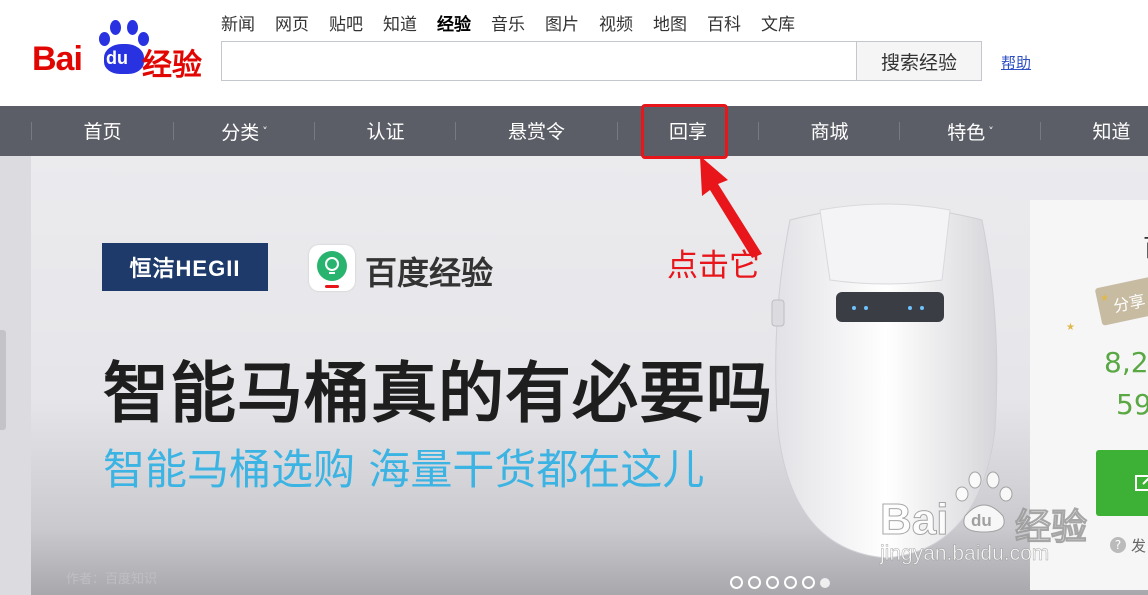  Describe the element at coordinates (385, 131) in the screenshot. I see `nav-certification: 认证` at that location.